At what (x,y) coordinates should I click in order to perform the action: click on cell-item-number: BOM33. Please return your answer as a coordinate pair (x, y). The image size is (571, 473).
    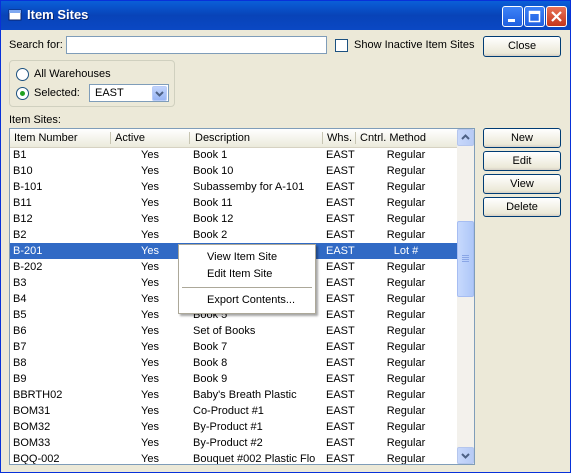
    Looking at the image, I should click on (32, 443).